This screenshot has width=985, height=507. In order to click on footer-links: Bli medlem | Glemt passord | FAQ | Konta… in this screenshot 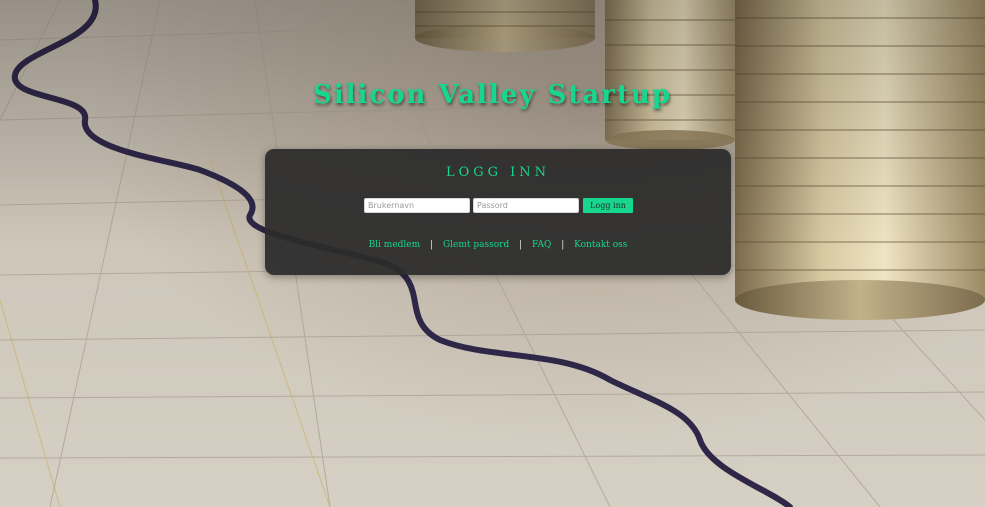, I will do `click(498, 245)`.